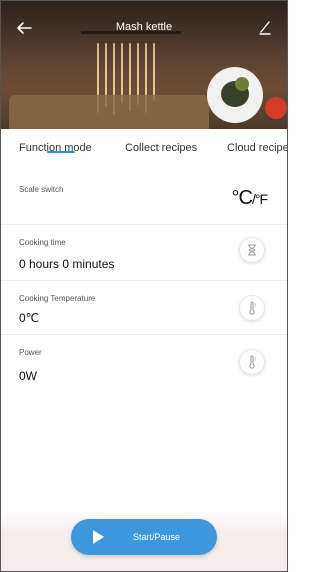  What do you see at coordinates (144, 27) in the screenshot?
I see `page-title: Mash kettle` at bounding box center [144, 27].